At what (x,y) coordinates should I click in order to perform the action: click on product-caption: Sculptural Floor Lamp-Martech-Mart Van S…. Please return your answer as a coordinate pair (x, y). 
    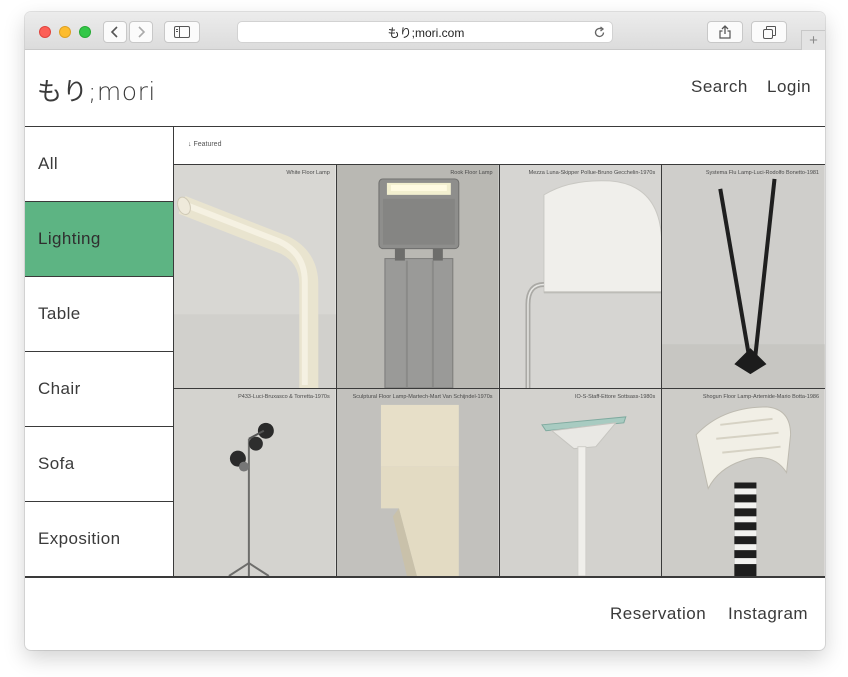
    Looking at the image, I should click on (422, 397).